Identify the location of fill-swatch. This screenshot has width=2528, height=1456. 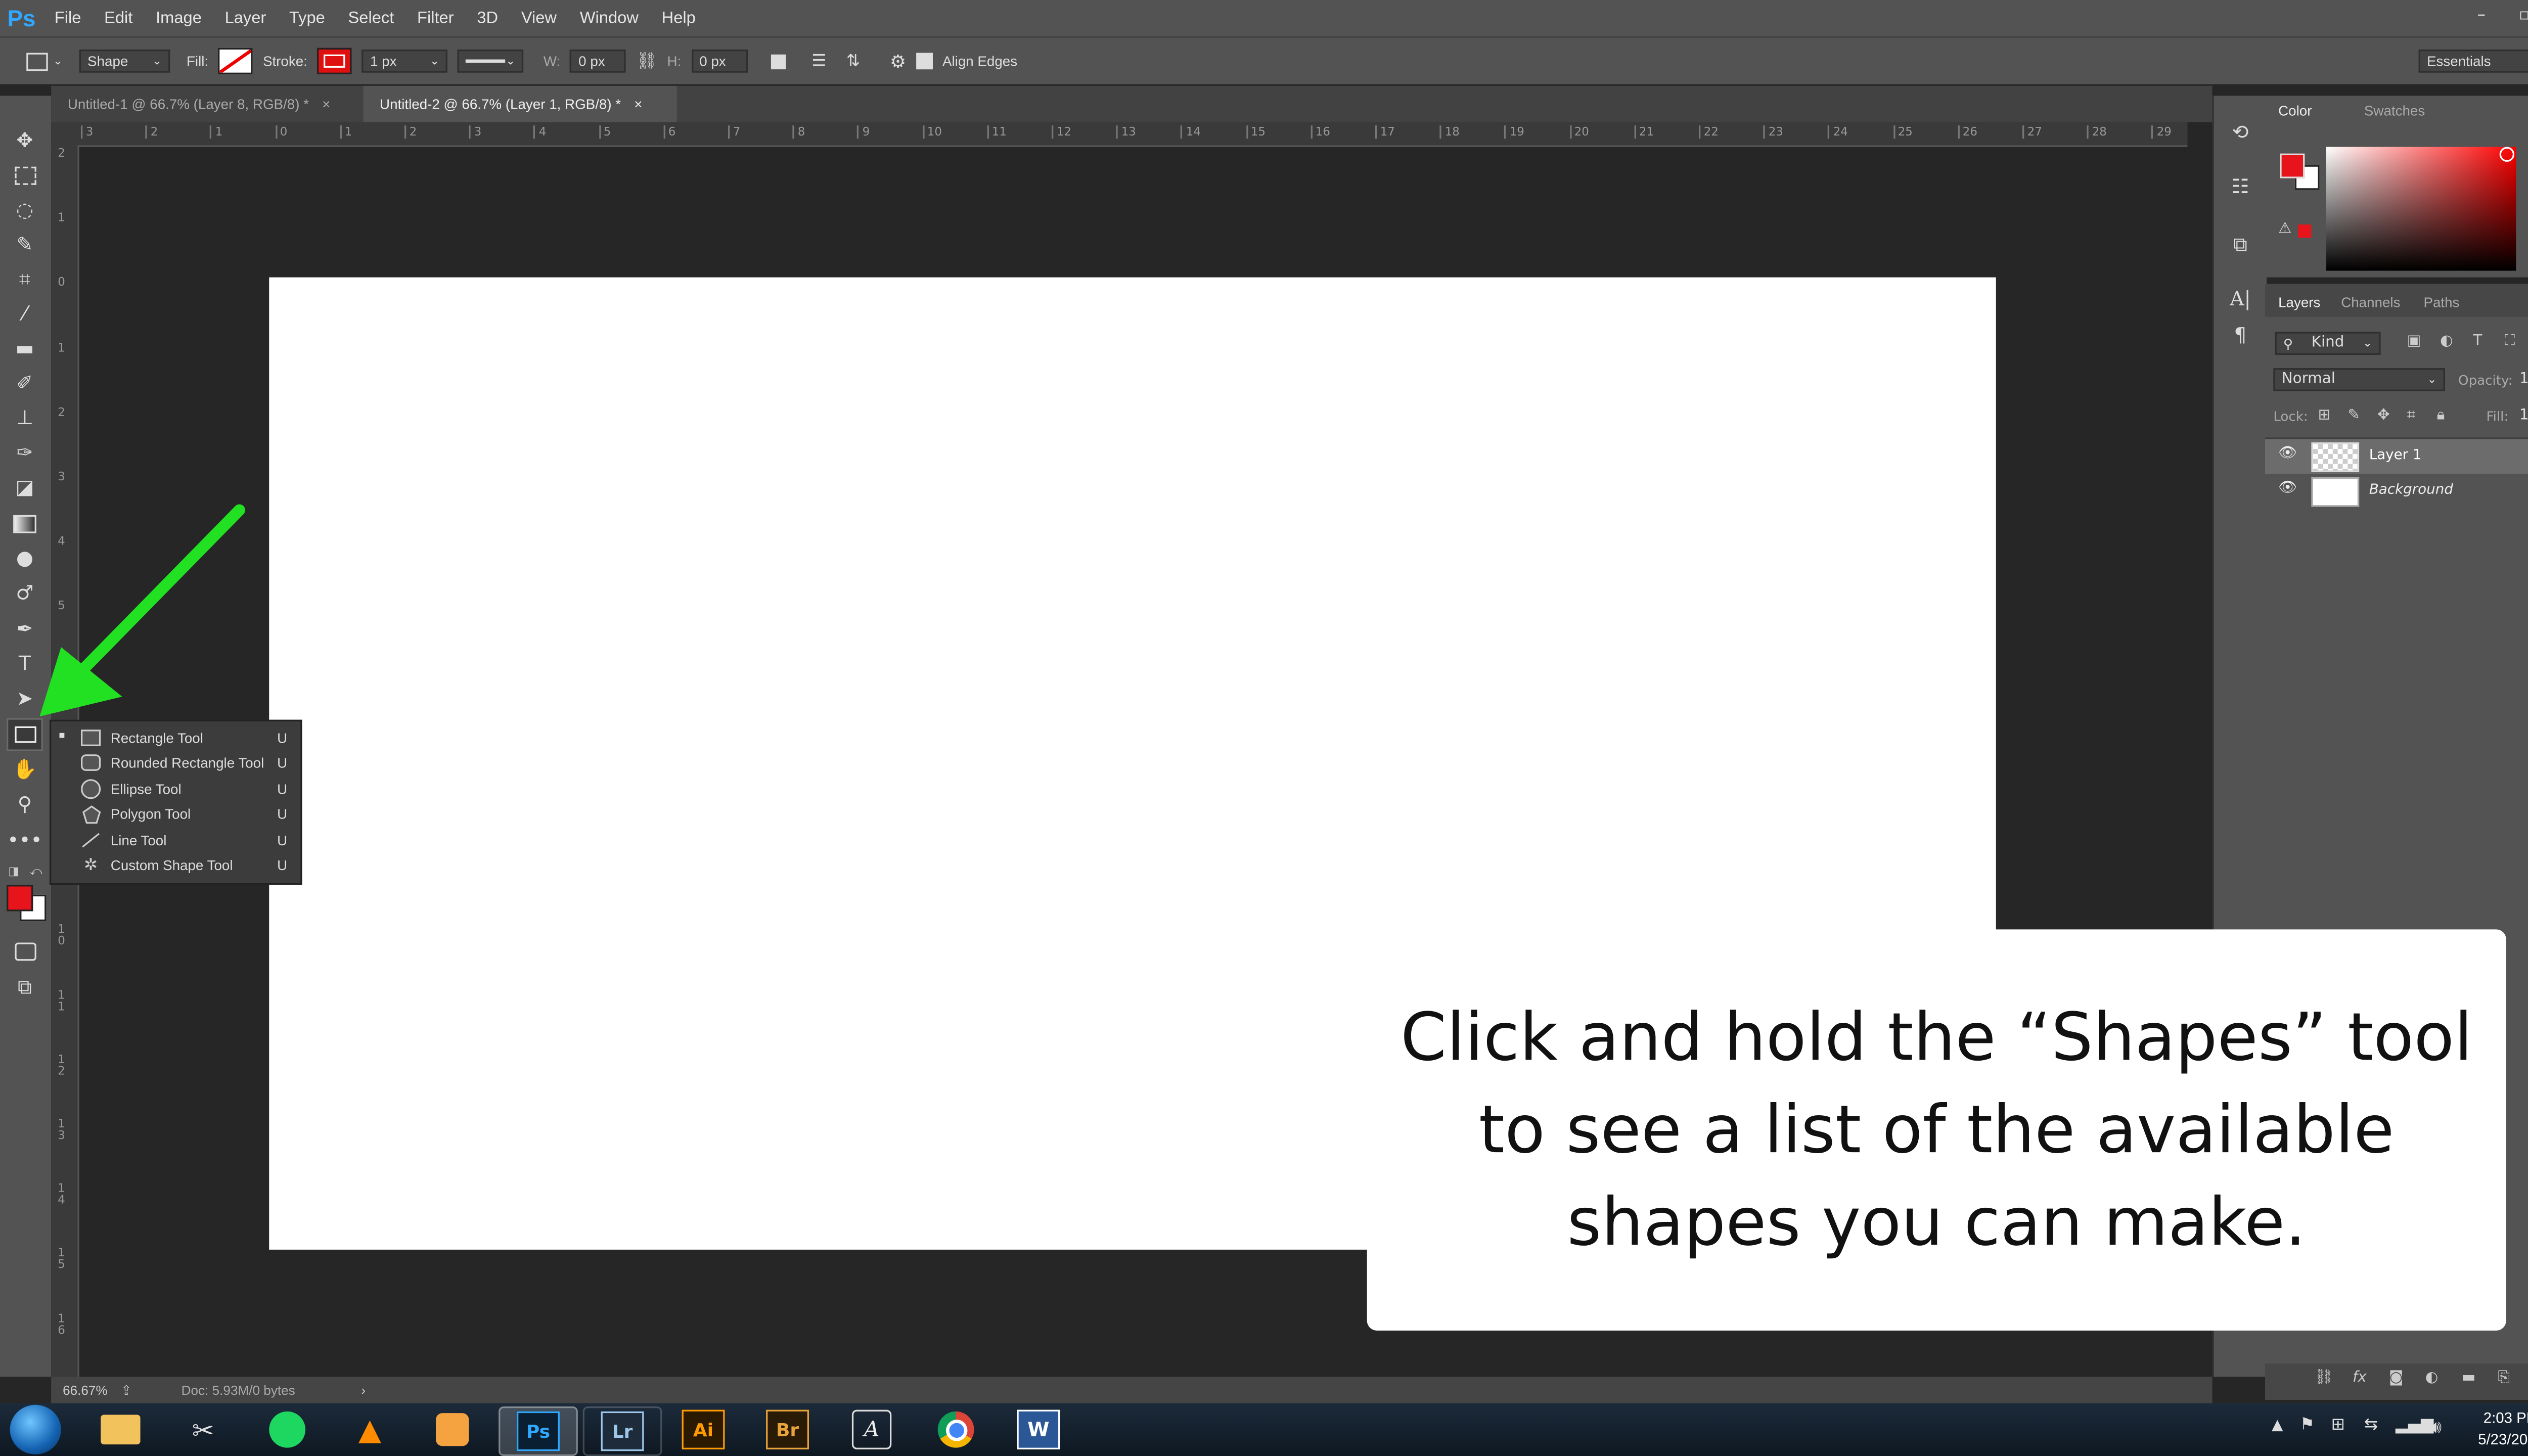
(236, 61).